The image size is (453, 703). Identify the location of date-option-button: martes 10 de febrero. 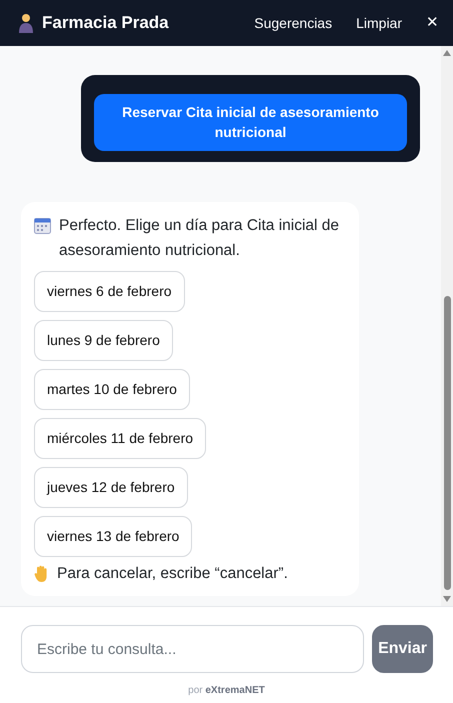
(112, 389).